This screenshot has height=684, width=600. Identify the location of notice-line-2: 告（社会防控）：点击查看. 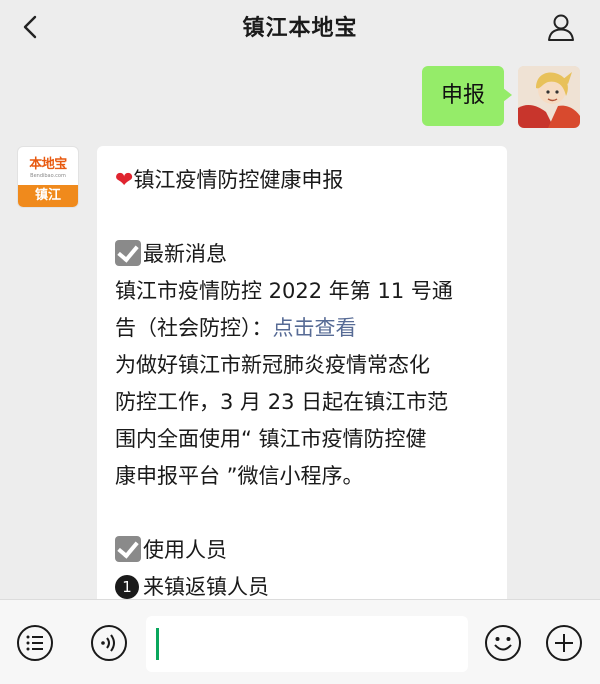
(236, 328).